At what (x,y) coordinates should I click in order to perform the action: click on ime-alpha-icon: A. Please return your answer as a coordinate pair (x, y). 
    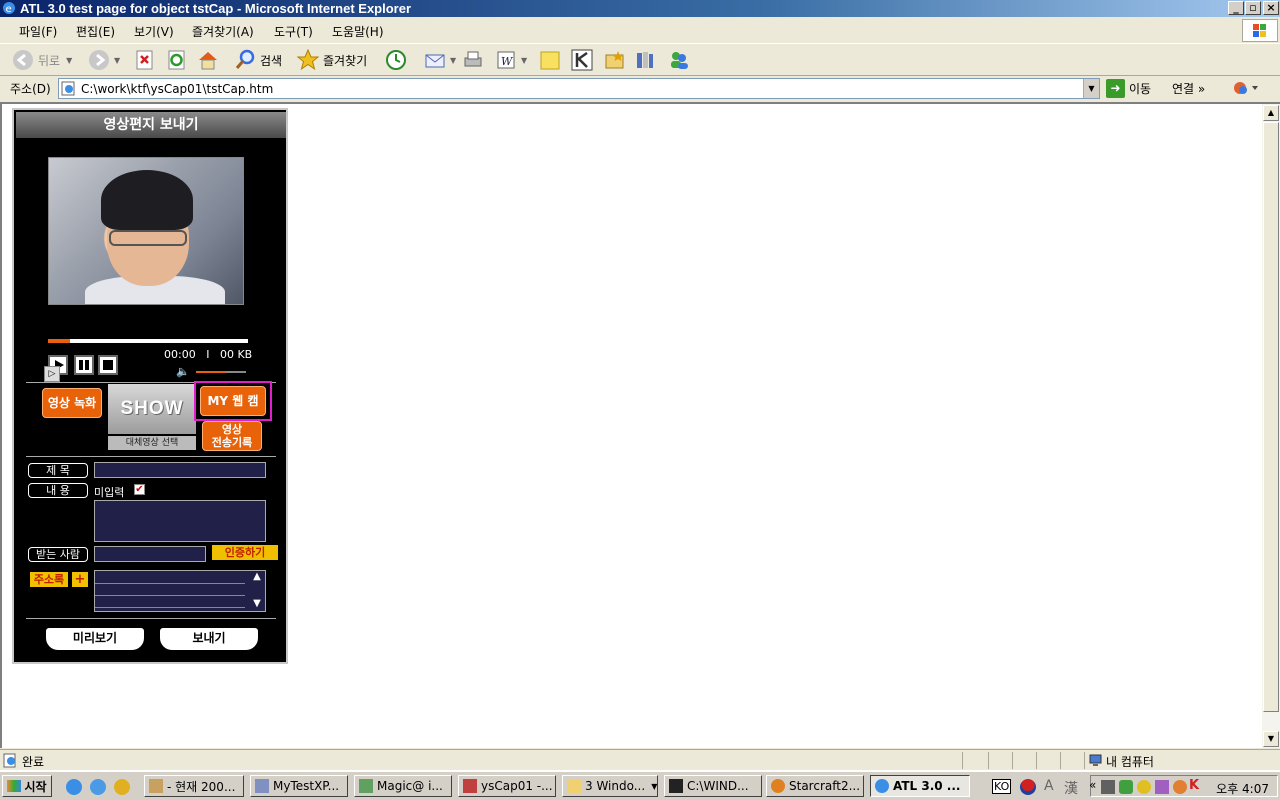
    Looking at the image, I should click on (1049, 786).